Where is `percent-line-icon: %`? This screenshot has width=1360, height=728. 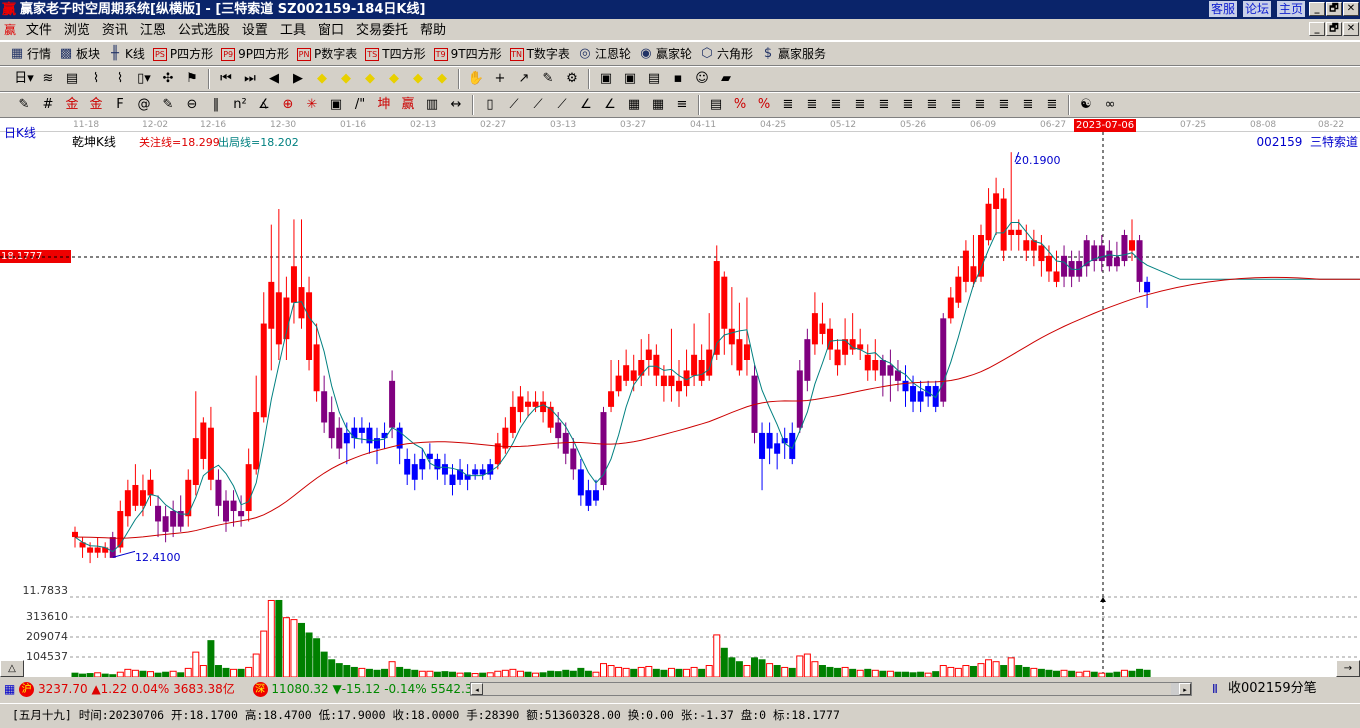 percent-line-icon: % is located at coordinates (740, 105).